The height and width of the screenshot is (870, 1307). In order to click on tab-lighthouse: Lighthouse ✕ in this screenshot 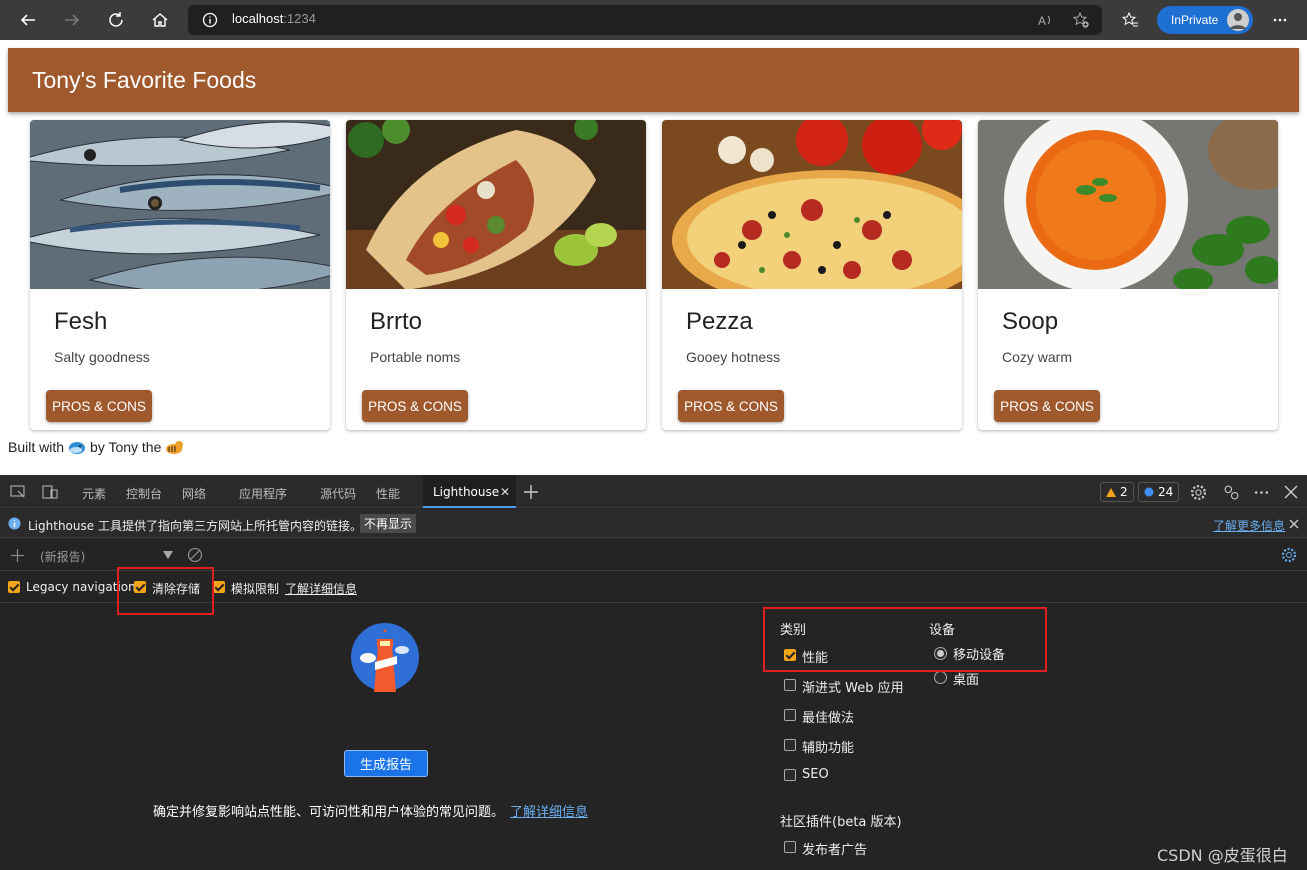, I will do `click(469, 491)`.